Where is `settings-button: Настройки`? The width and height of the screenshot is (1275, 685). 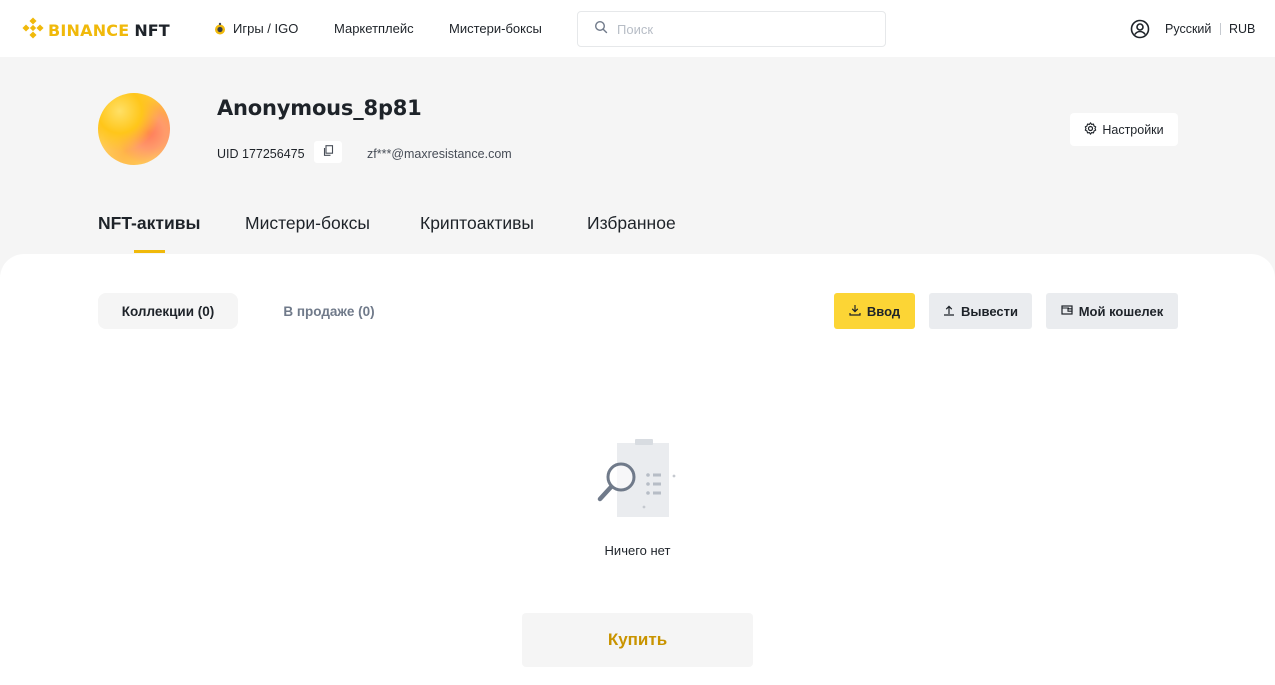
settings-button: Настройки is located at coordinates (1124, 129).